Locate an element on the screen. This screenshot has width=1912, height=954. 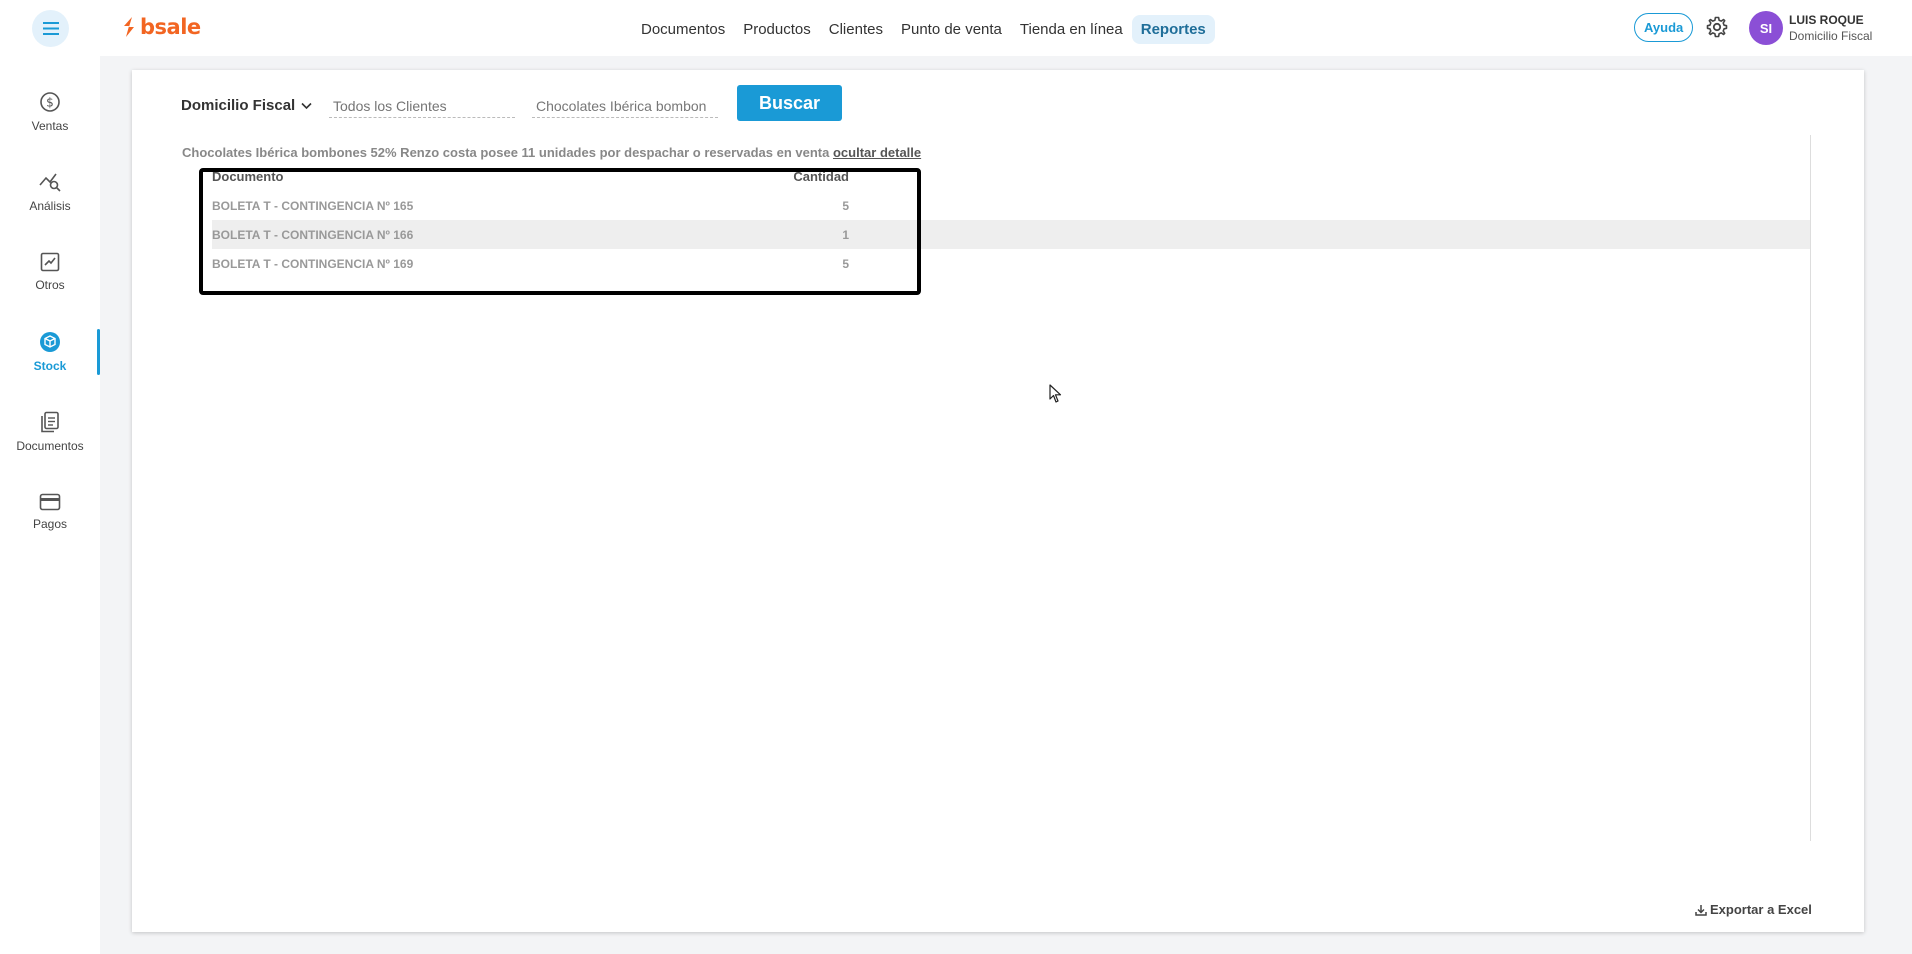
sidebar-item-documentos: Documentos is located at coordinates (50, 432).